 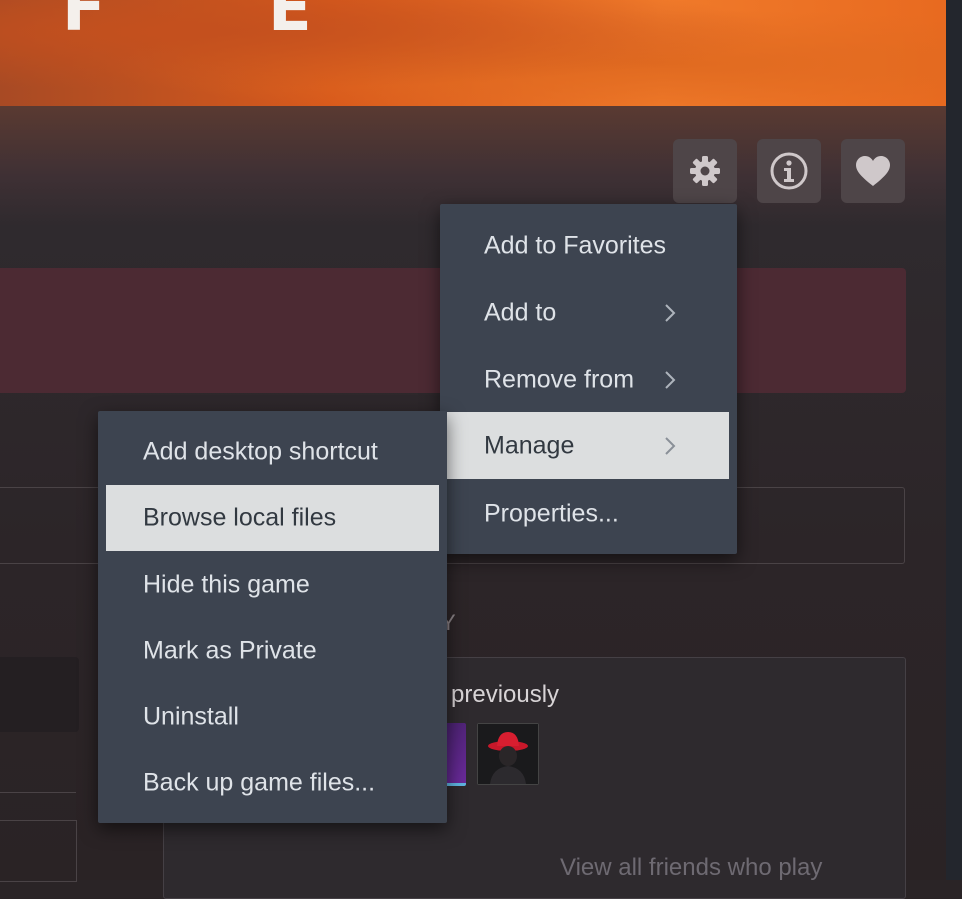 I want to click on menu-item-add-desktop-shortcut: Add desktop shortcut, so click(x=272, y=452).